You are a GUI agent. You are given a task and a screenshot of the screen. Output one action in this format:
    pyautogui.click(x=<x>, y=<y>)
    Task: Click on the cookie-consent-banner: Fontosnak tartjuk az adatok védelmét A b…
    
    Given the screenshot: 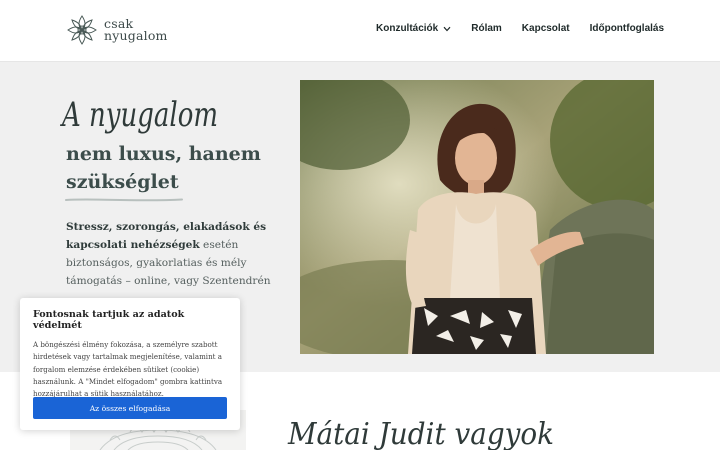 What is the action you would take?
    pyautogui.click(x=130, y=364)
    